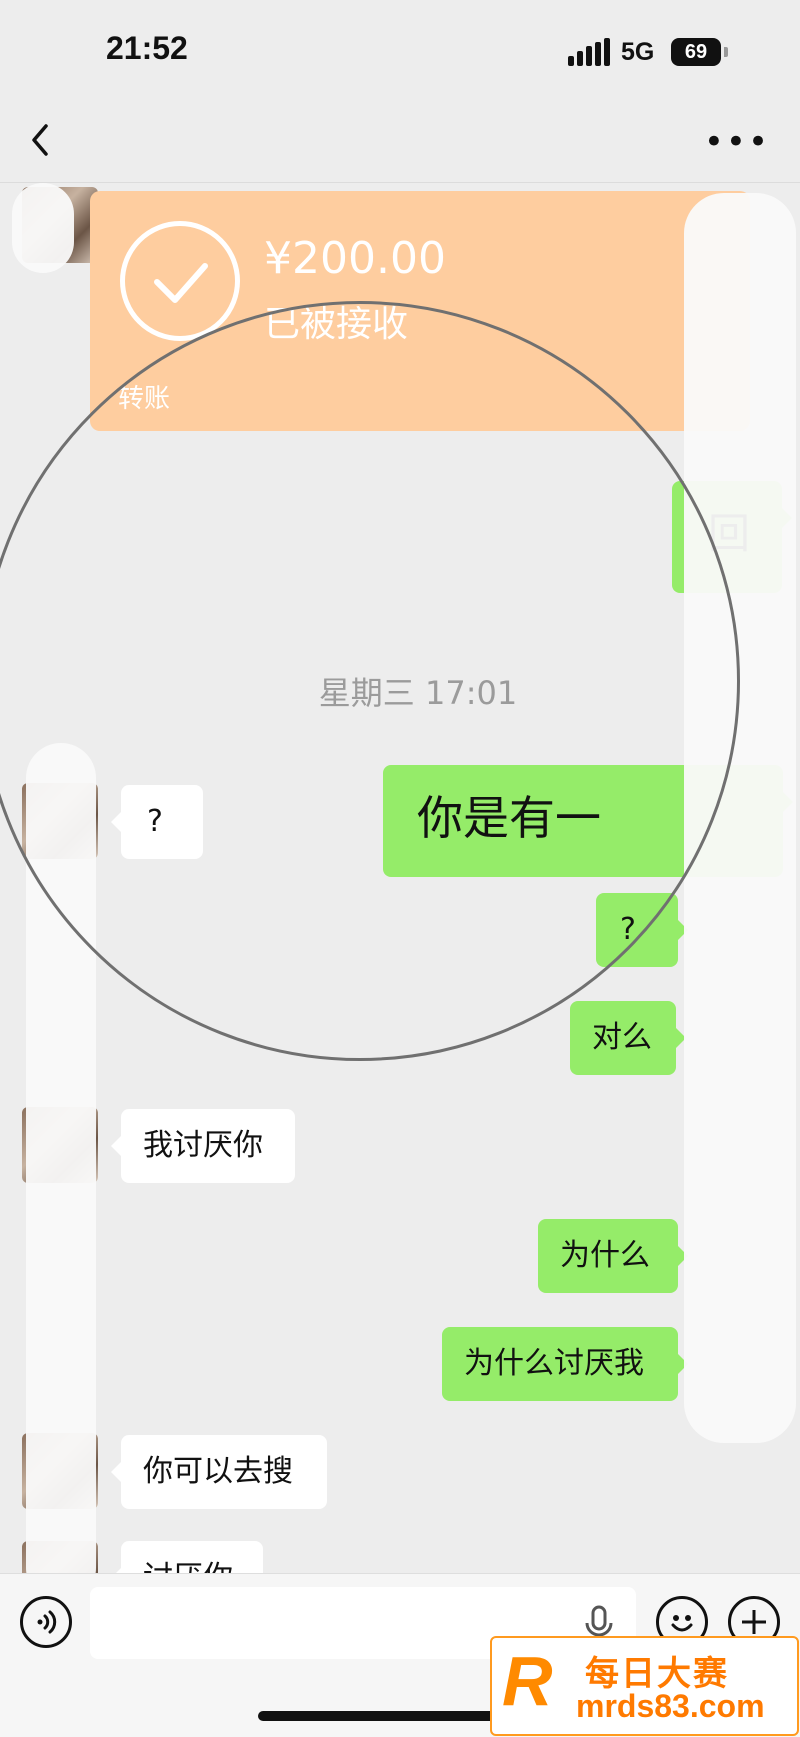  I want to click on battery-icon: 69, so click(699, 52).